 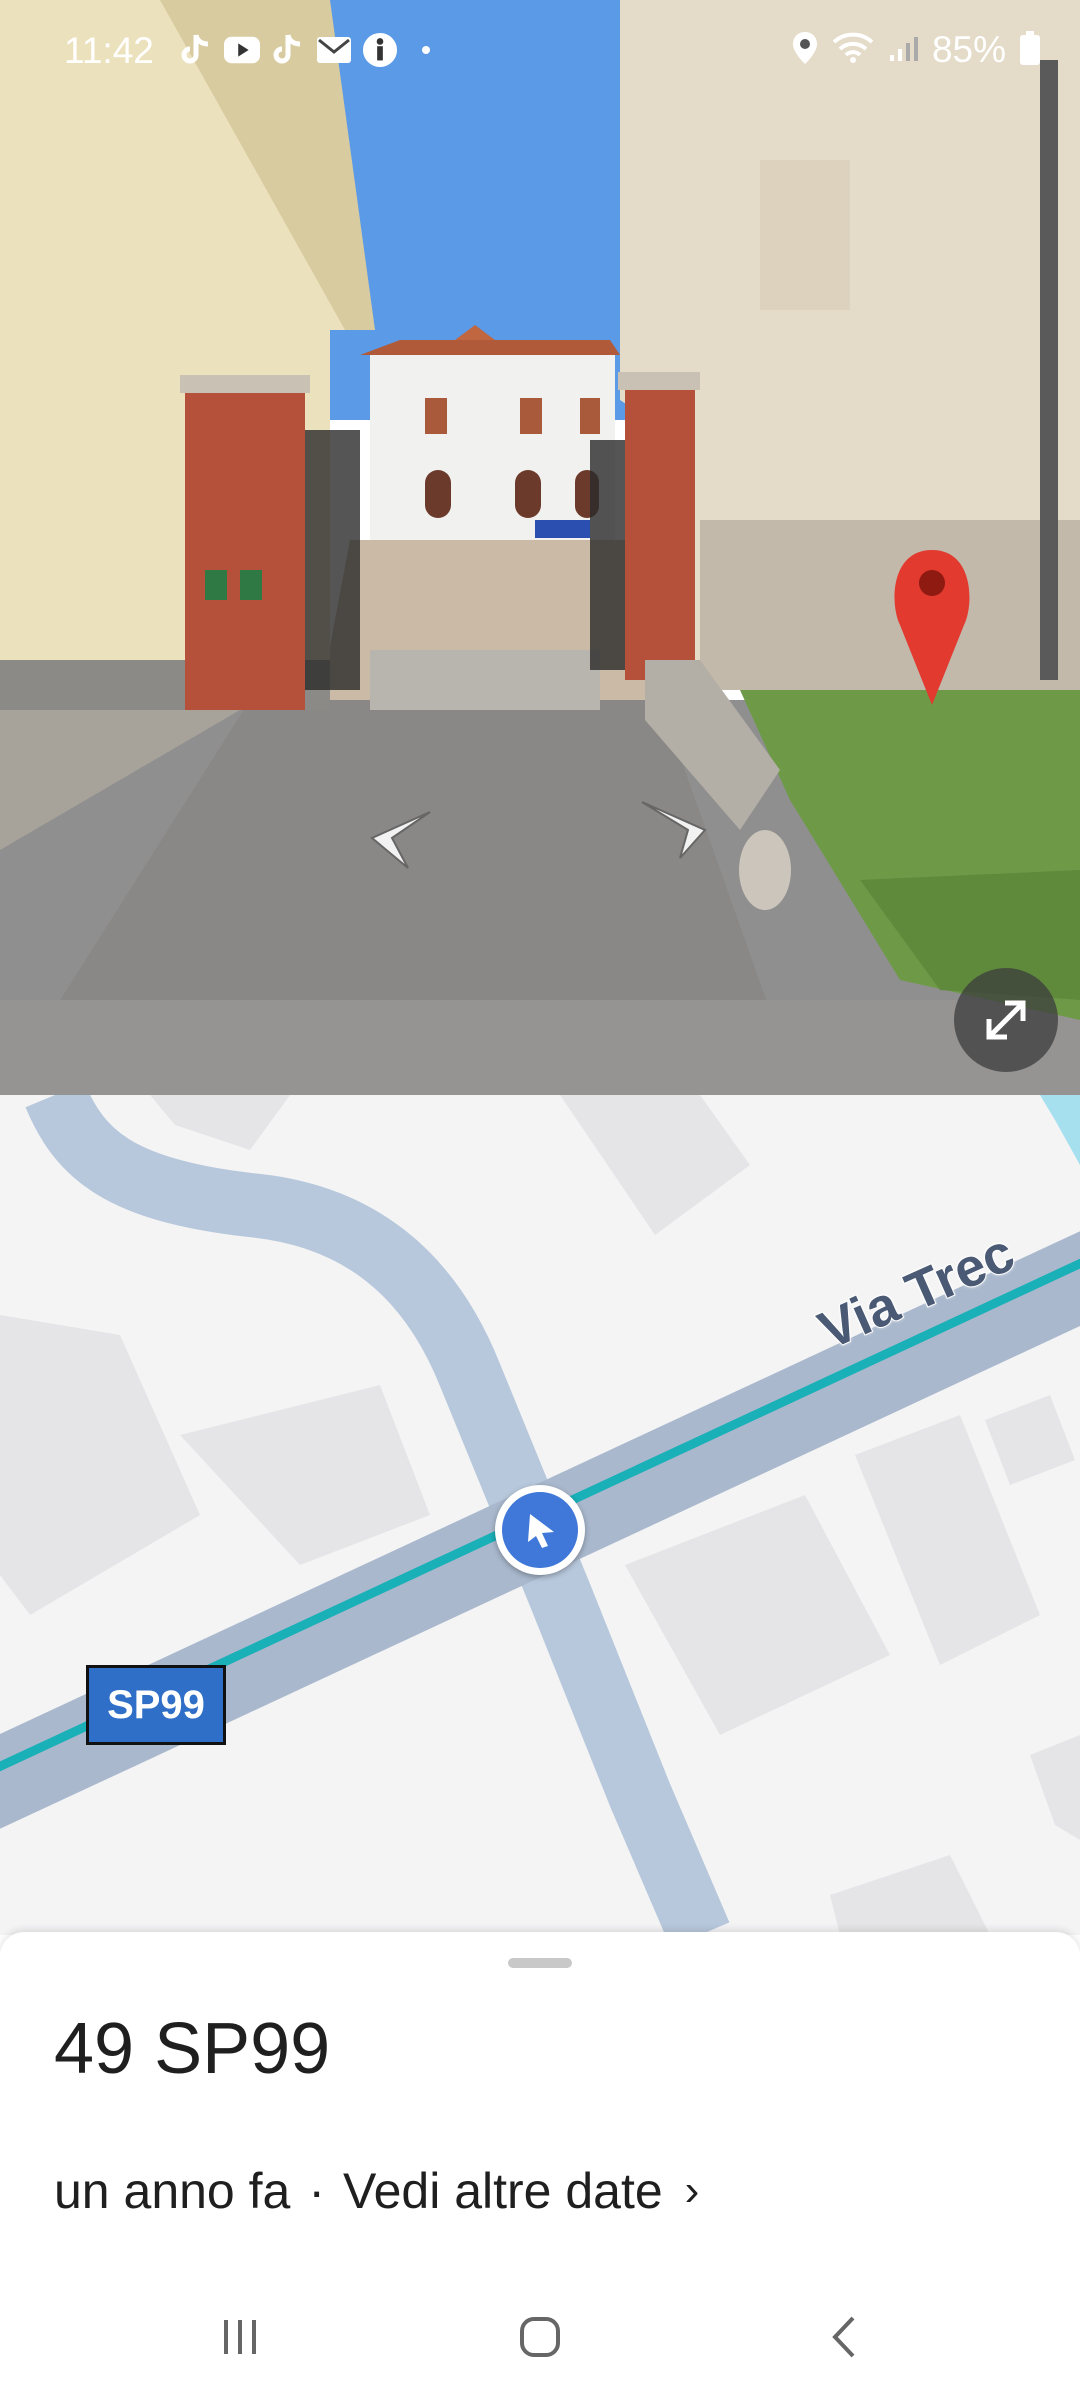 I want to click on image-date-row: un anno fa · Vedi altre date ›, so click(x=376, y=2191).